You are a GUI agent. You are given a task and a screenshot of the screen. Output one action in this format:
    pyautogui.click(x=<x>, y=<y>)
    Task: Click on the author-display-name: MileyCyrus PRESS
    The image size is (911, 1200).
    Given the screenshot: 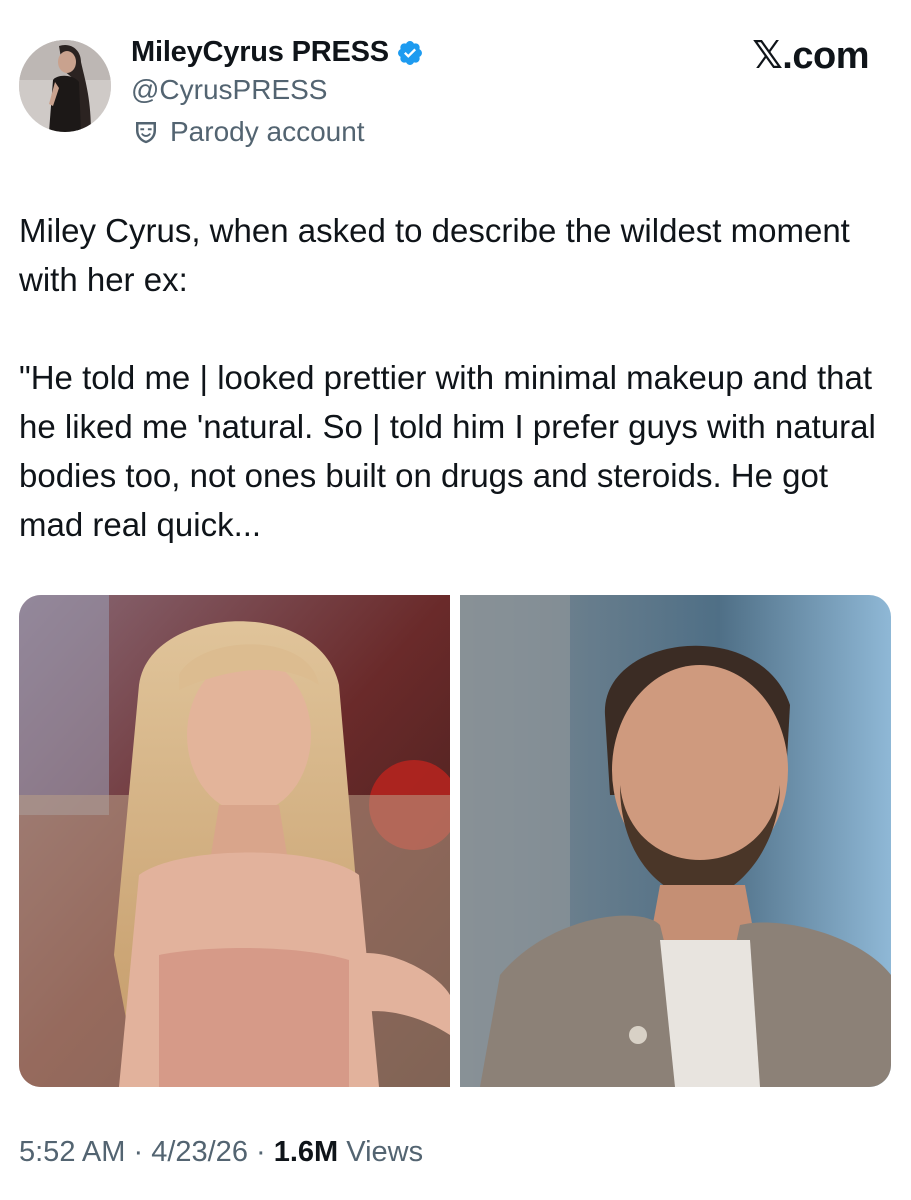 What is the action you would take?
    pyautogui.click(x=277, y=52)
    